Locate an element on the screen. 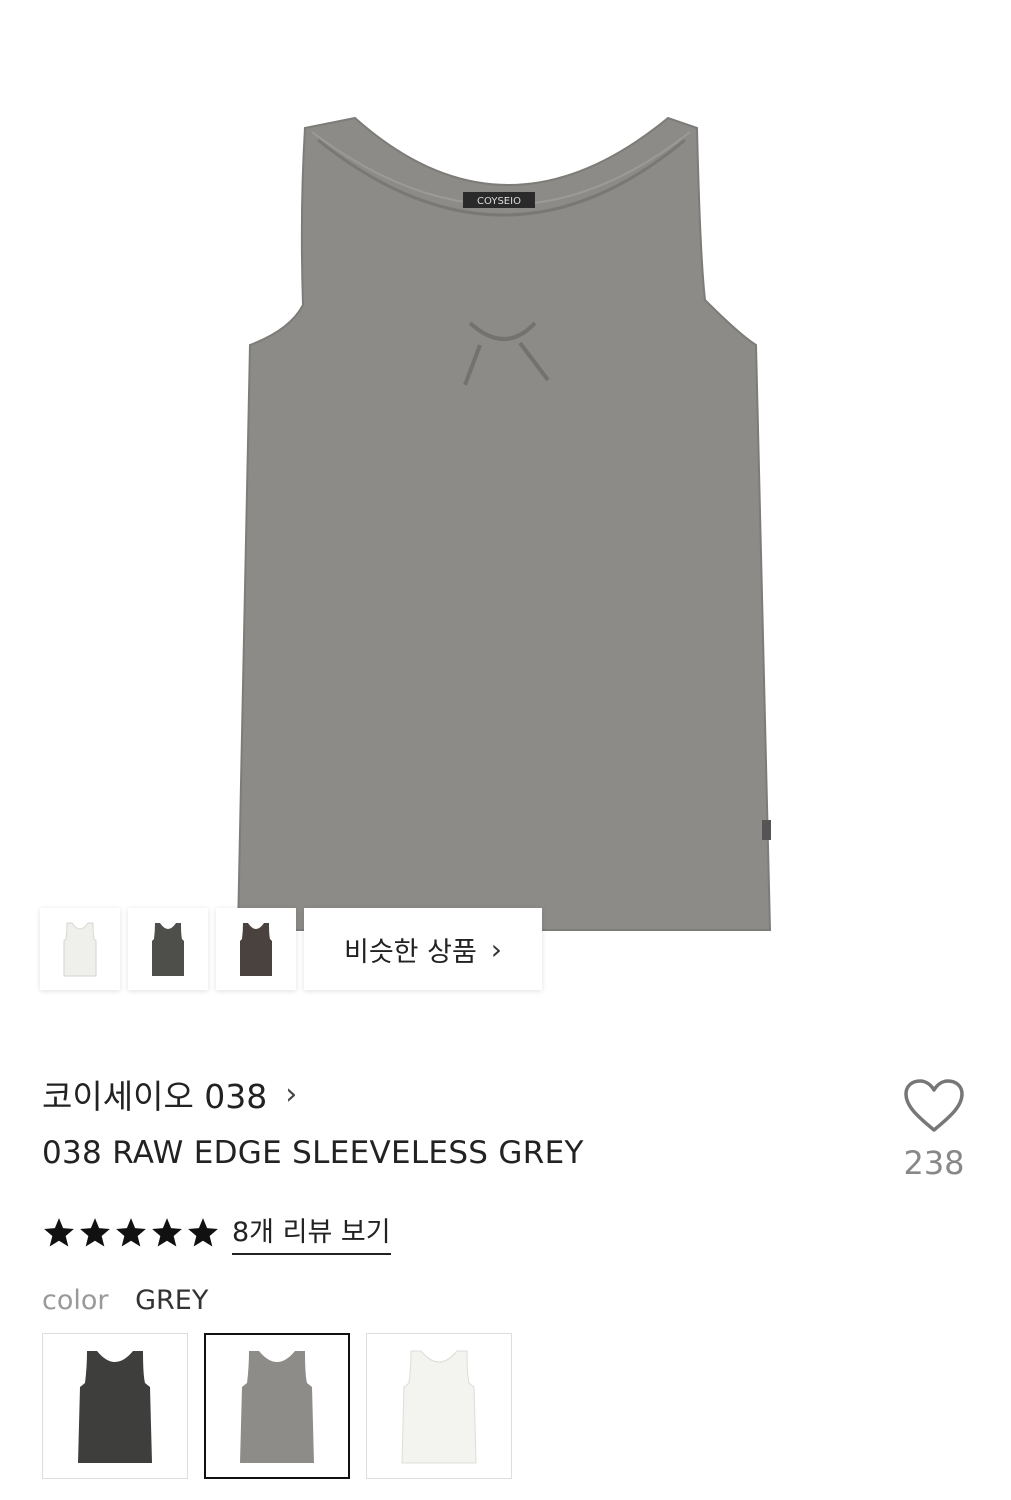 The width and height of the screenshot is (1011, 1500). rating-row: 8개 리뷰 보기 is located at coordinates (216, 1232).